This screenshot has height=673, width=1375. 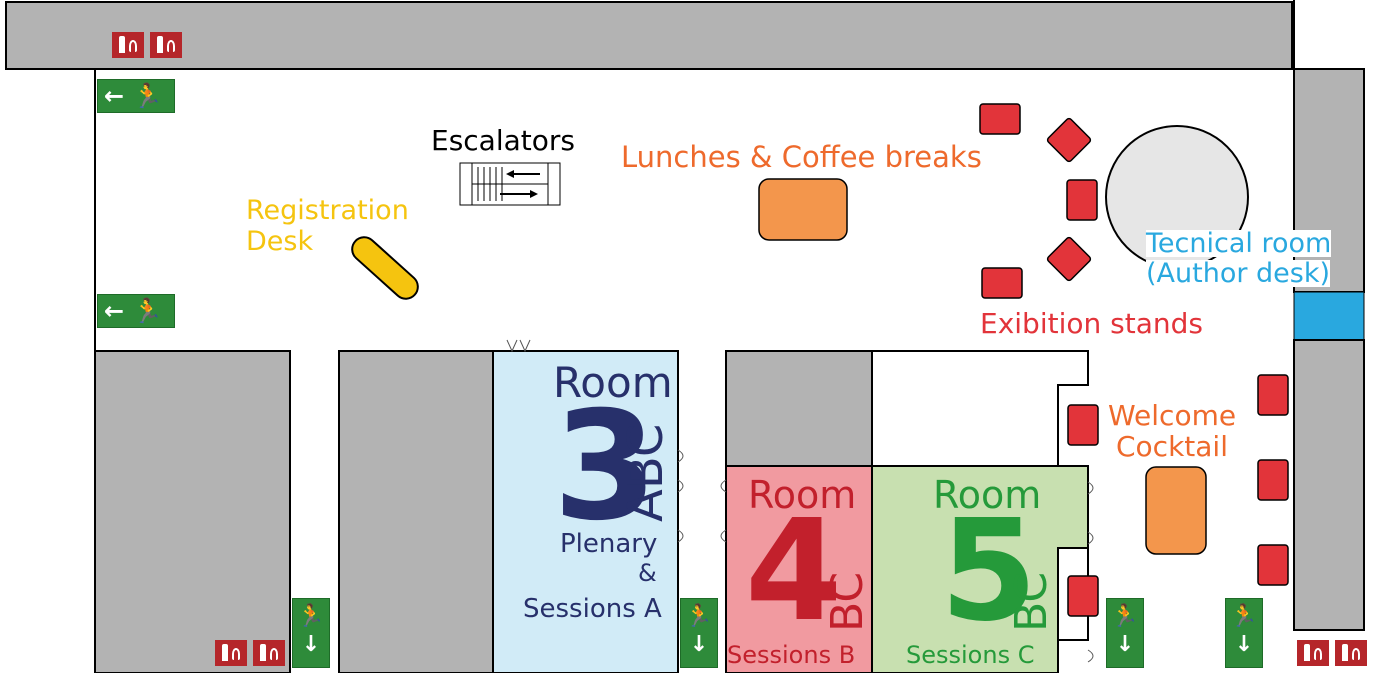 I want to click on lunches-label: Lunches & Coffee breaks, so click(x=801, y=157).